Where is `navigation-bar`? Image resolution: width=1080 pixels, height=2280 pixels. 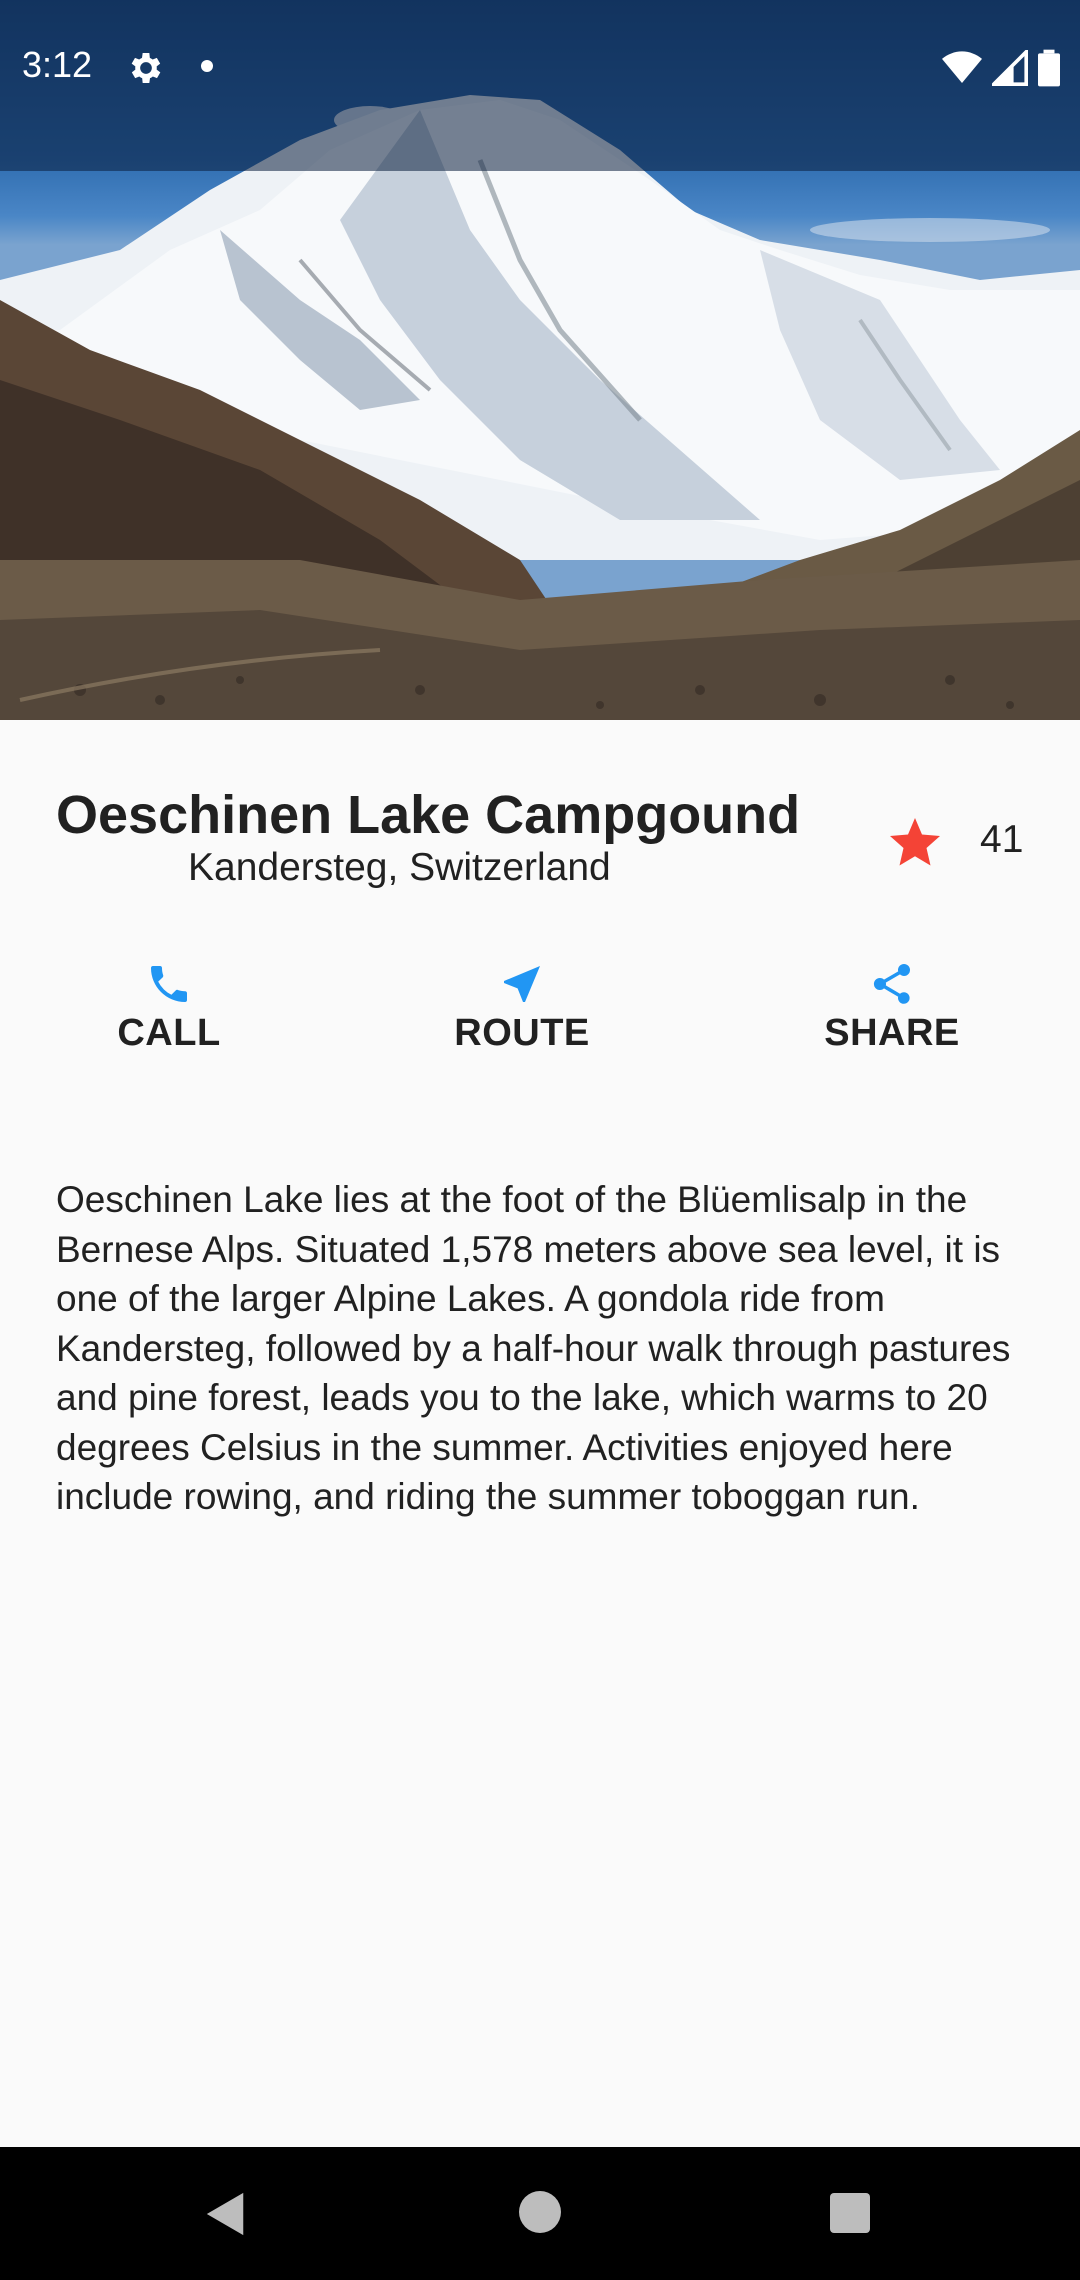 navigation-bar is located at coordinates (540, 2213).